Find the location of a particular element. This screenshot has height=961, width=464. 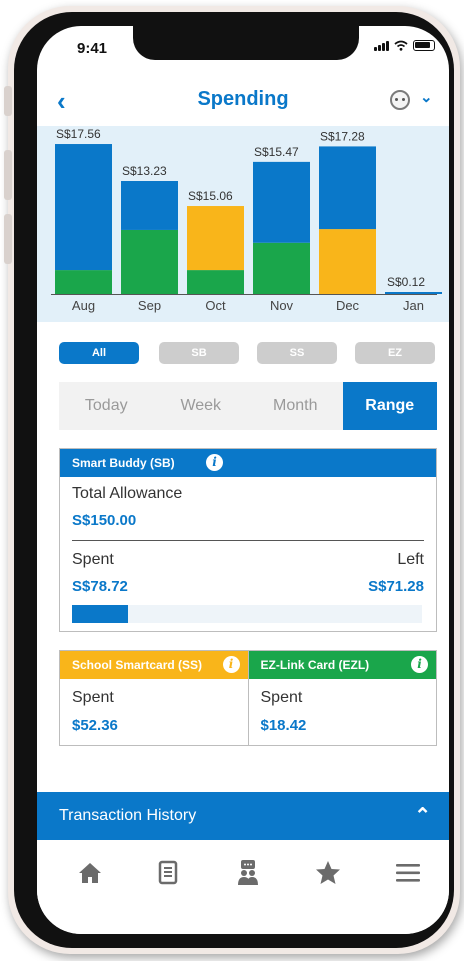

allowance-progress-bar is located at coordinates (247, 614).